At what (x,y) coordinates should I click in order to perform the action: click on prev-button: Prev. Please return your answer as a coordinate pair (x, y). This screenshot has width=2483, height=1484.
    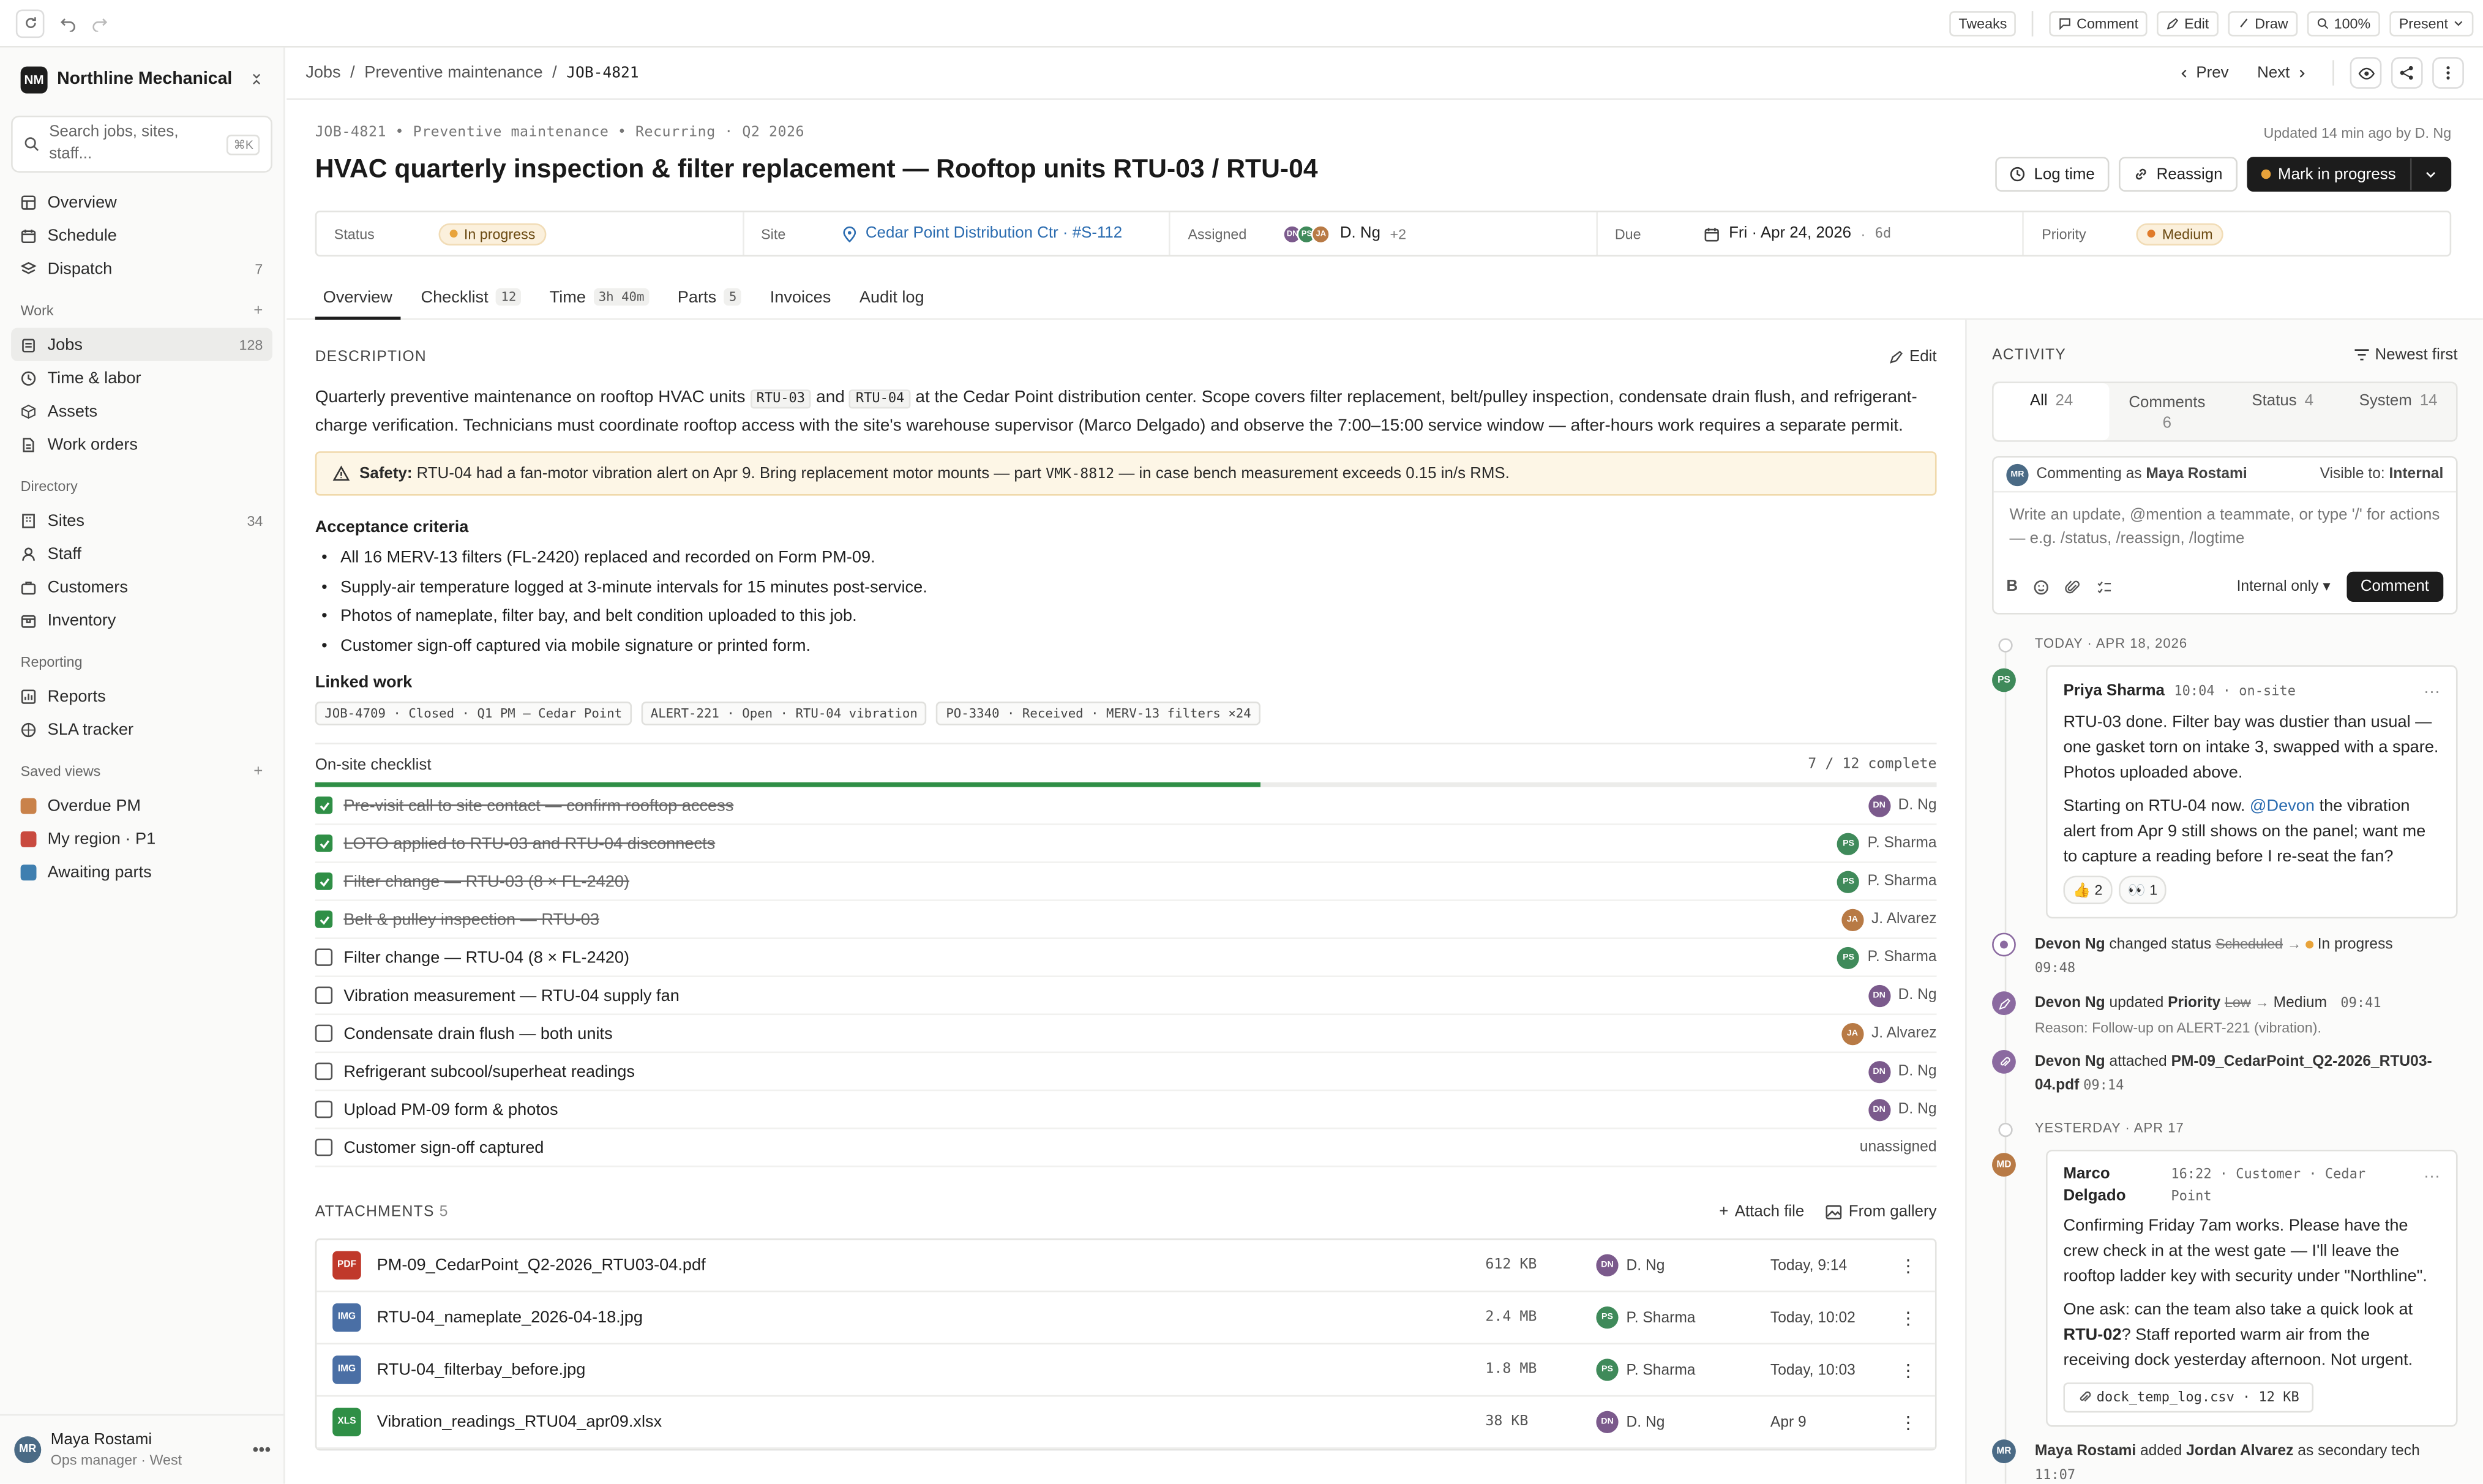
    Looking at the image, I should click on (2203, 72).